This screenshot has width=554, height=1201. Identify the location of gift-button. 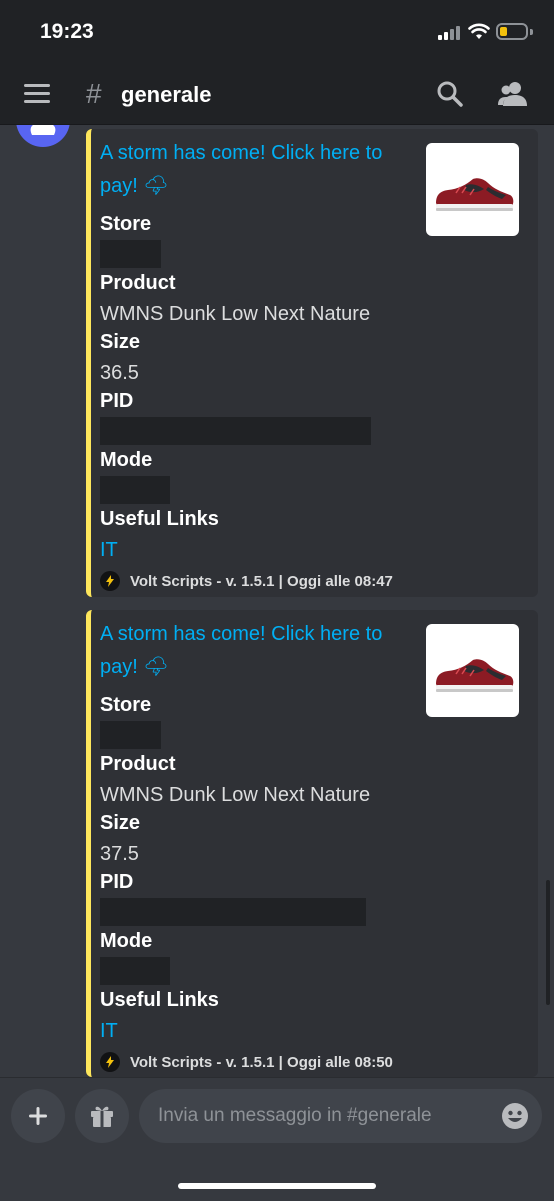
(102, 1116).